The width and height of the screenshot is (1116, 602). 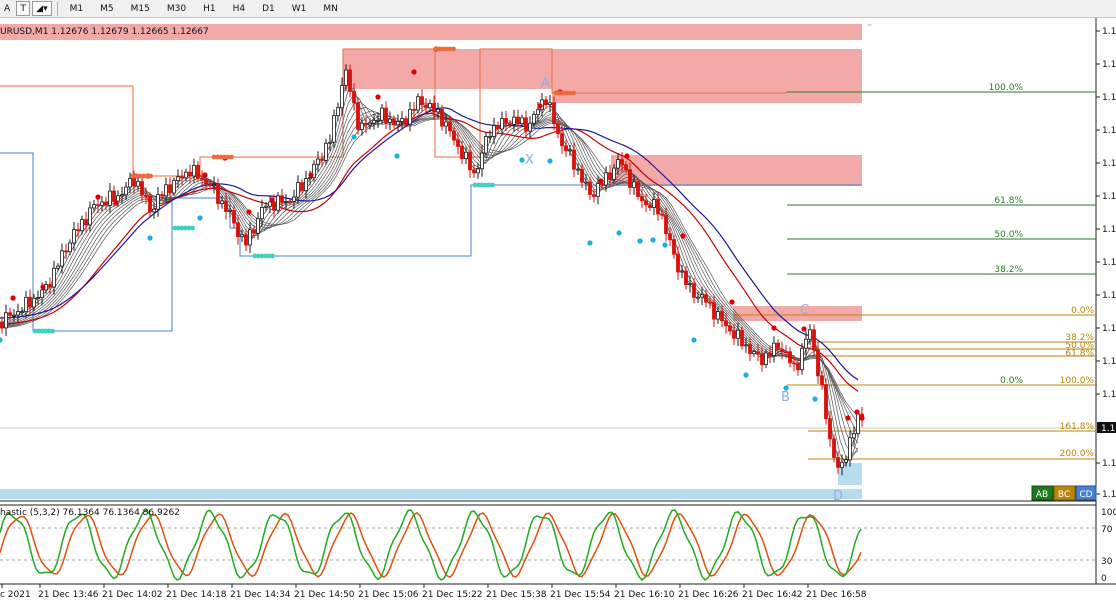 What do you see at coordinates (15, 595) in the screenshot?
I see `time-axis-label: c 2021` at bounding box center [15, 595].